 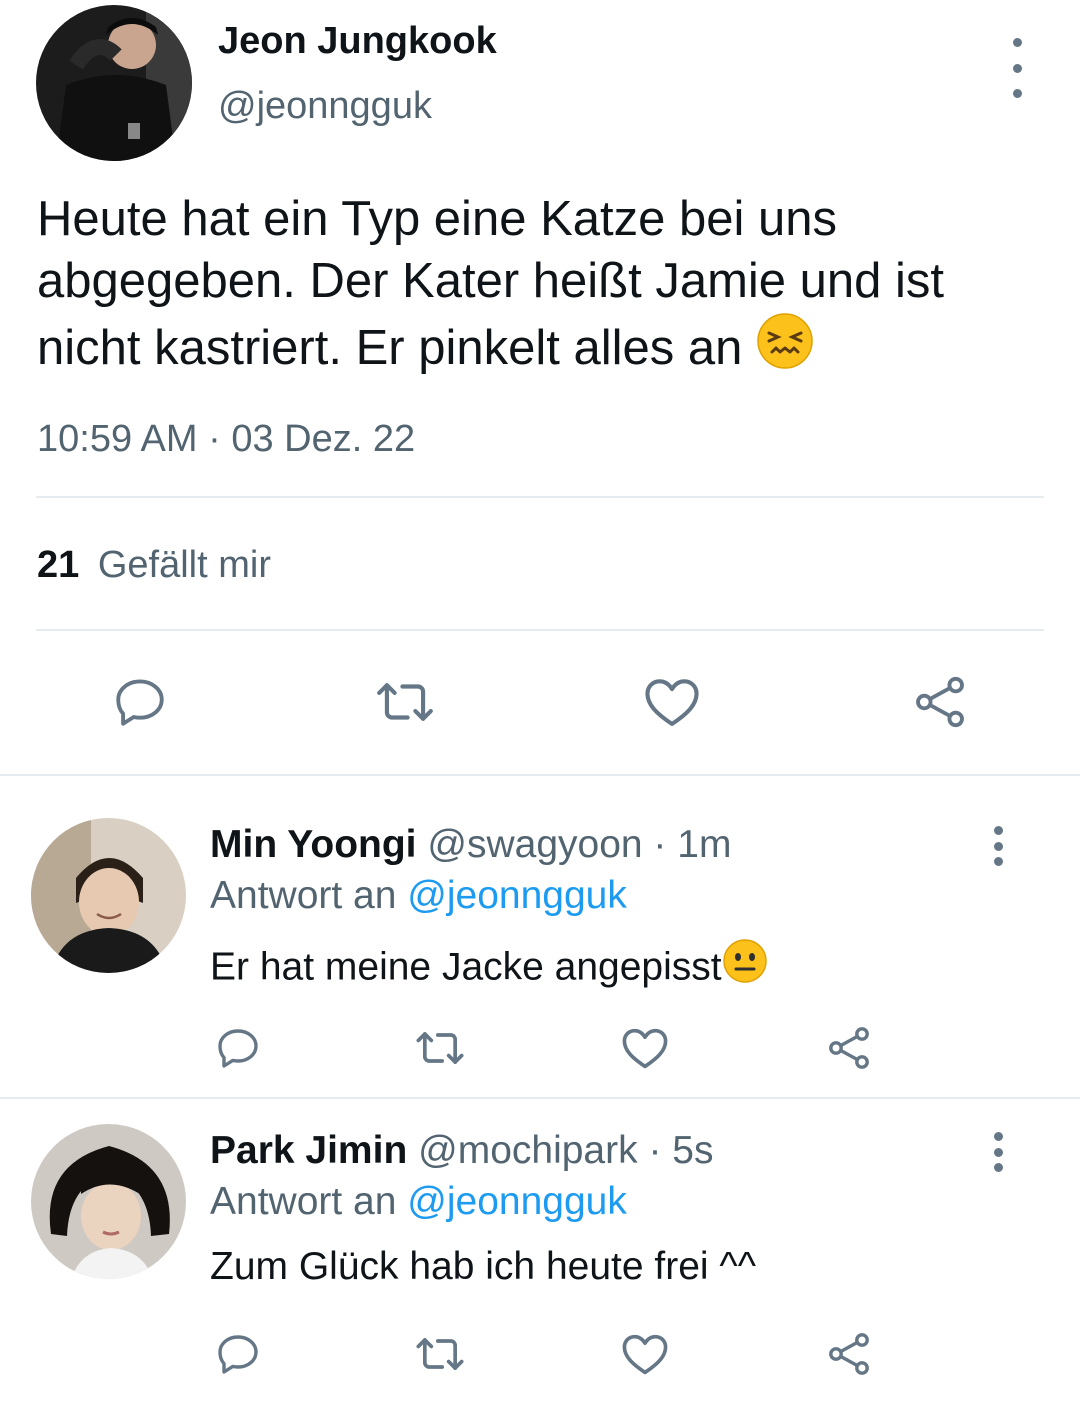 I want to click on reply-text: Zum Glück hab ich heute frei ^^, so click(x=483, y=1266).